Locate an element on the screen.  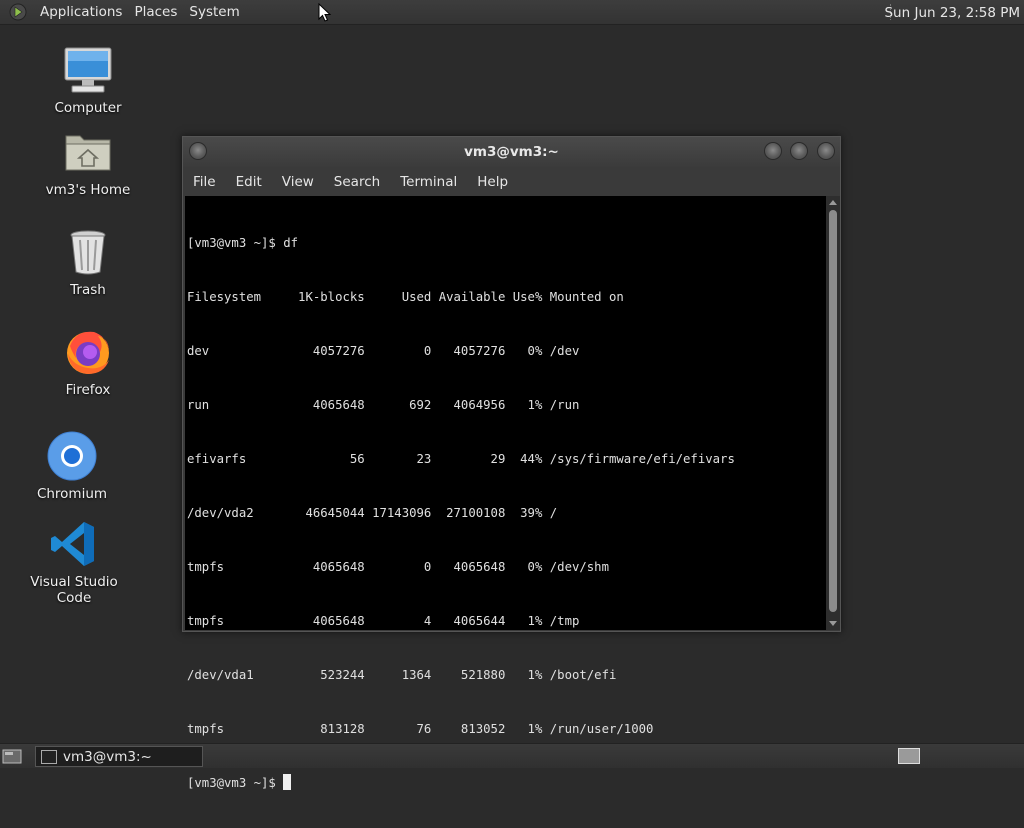
terminal-titlebar: vm3@vm3:~ is located at coordinates (511, 152).